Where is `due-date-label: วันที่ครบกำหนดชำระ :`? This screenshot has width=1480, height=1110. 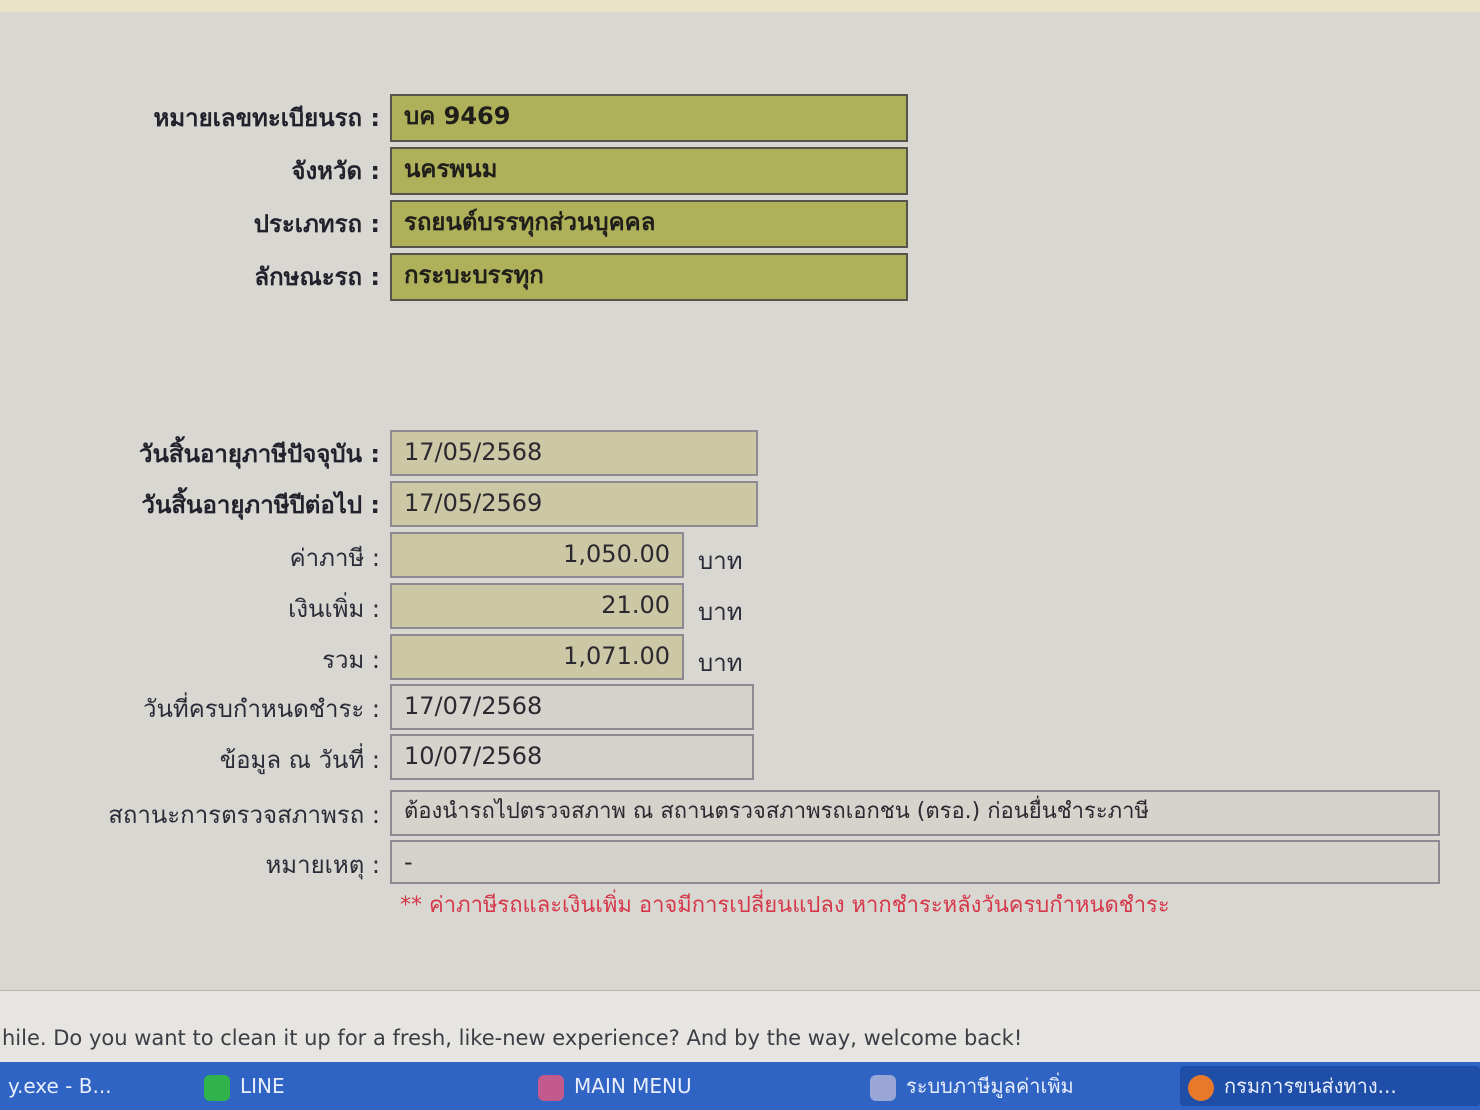
due-date-label: วันที่ครบกำหนดชำระ : is located at coordinates (261, 709).